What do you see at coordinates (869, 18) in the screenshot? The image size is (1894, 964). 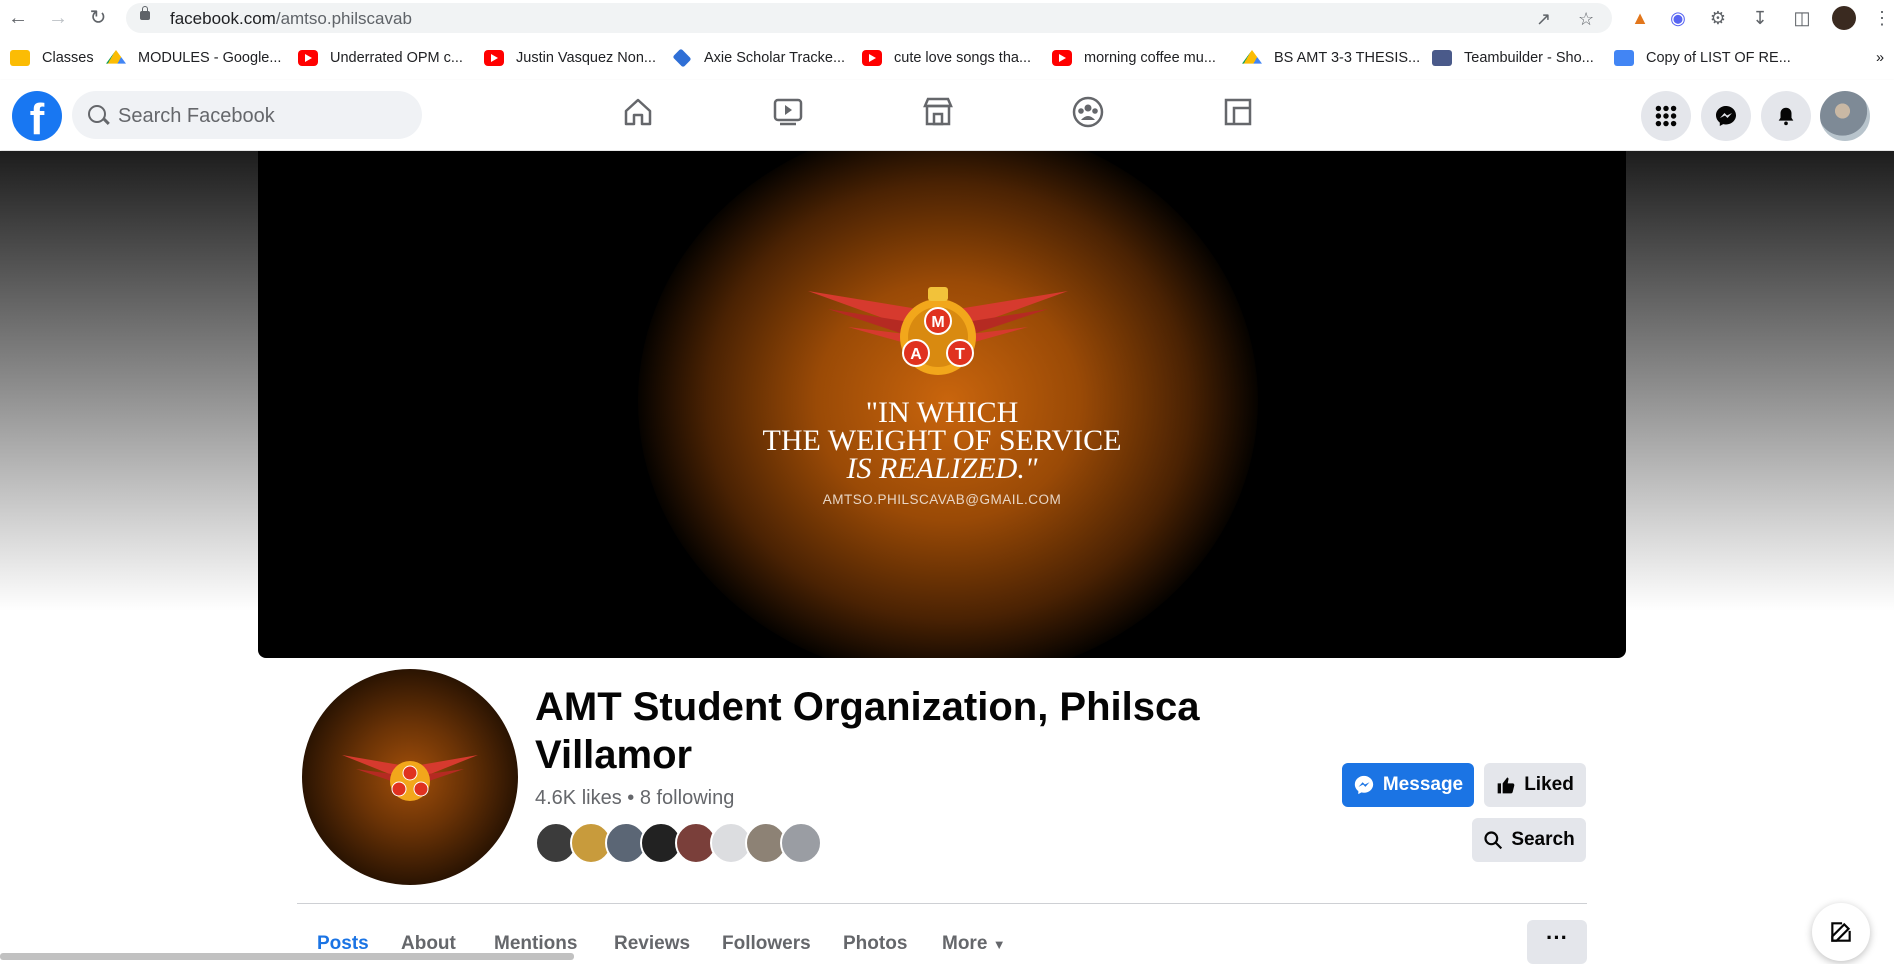 I see `address-bar: facebook.com/amtso.philscavab ↗ ☆` at bounding box center [869, 18].